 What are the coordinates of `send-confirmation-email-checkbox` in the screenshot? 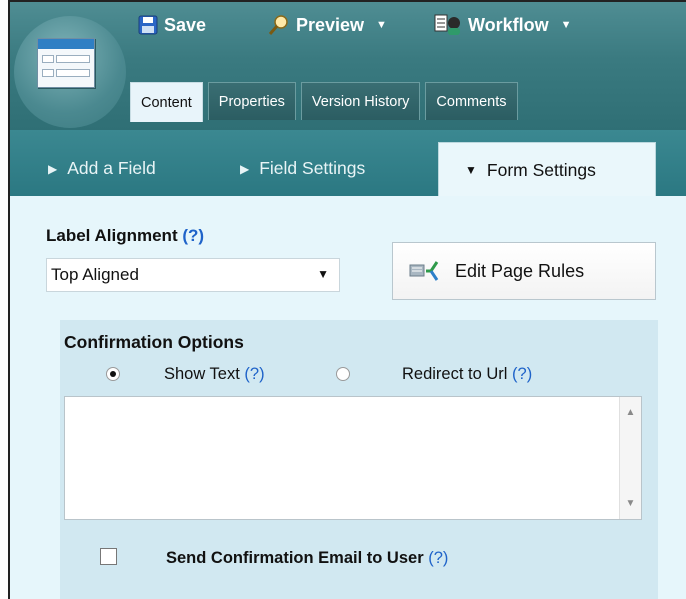 It's located at (108, 556).